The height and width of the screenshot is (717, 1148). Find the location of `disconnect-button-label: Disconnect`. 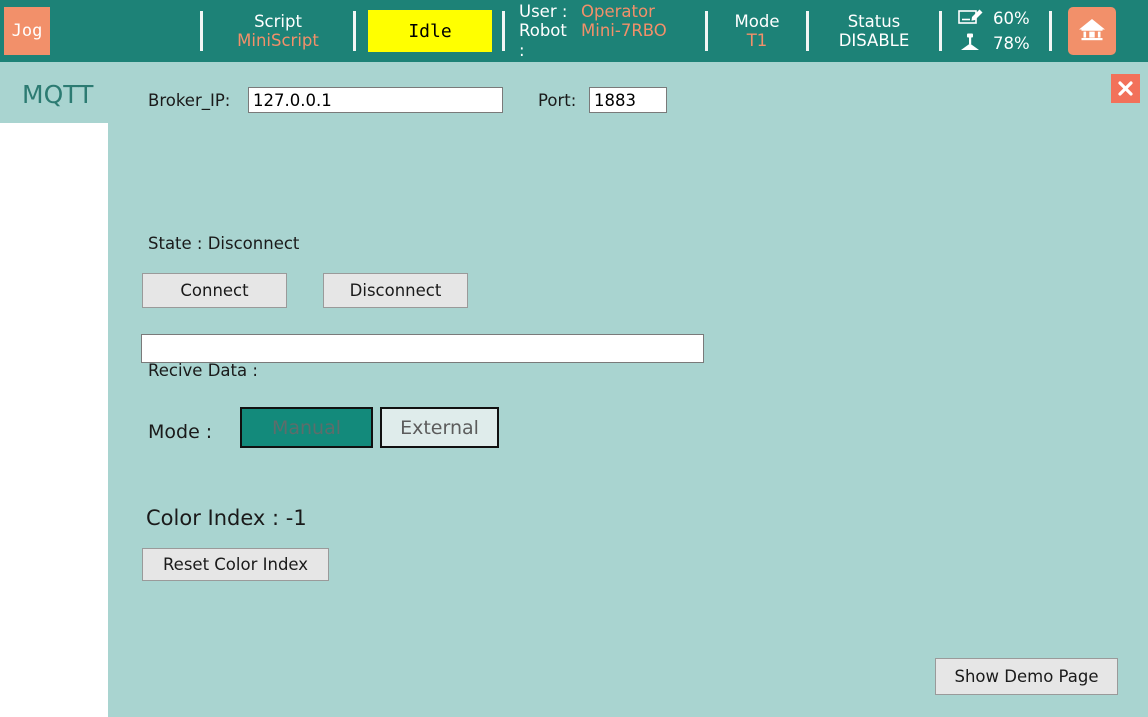

disconnect-button-label: Disconnect is located at coordinates (395, 290).